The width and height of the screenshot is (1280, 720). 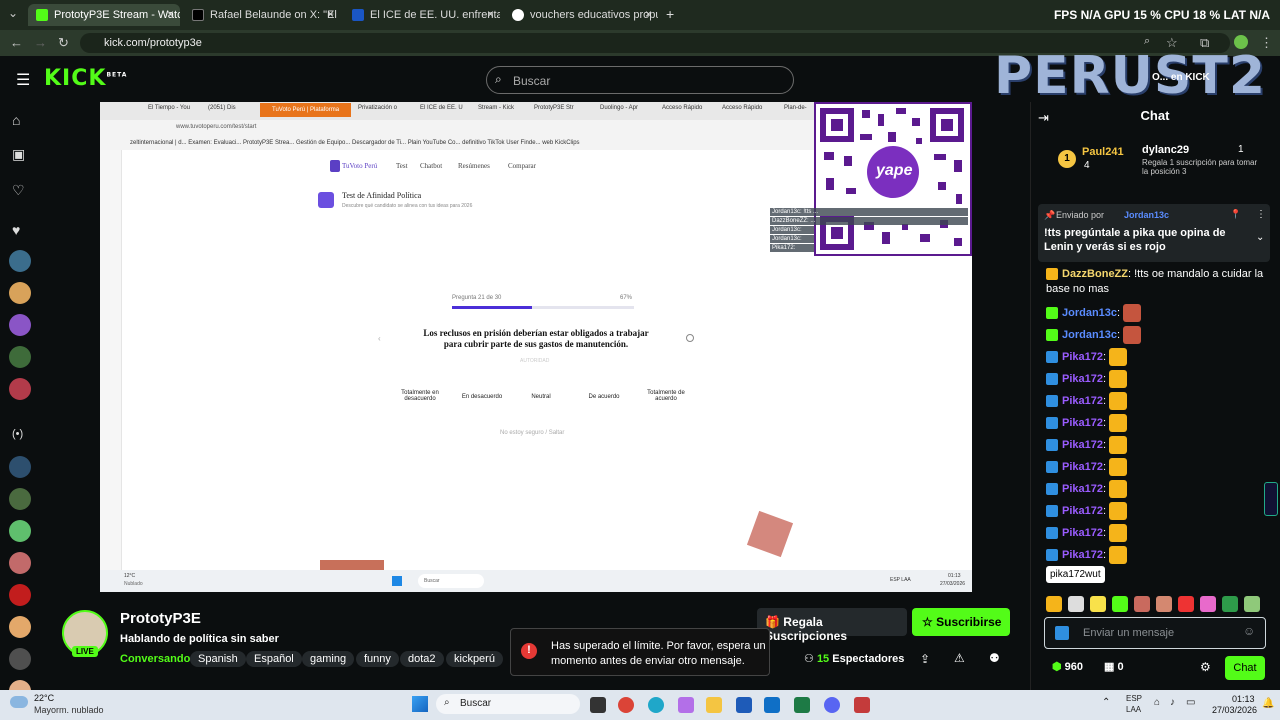 What do you see at coordinates (18, 154) in the screenshot?
I see `browse-icon: ▣` at bounding box center [18, 154].